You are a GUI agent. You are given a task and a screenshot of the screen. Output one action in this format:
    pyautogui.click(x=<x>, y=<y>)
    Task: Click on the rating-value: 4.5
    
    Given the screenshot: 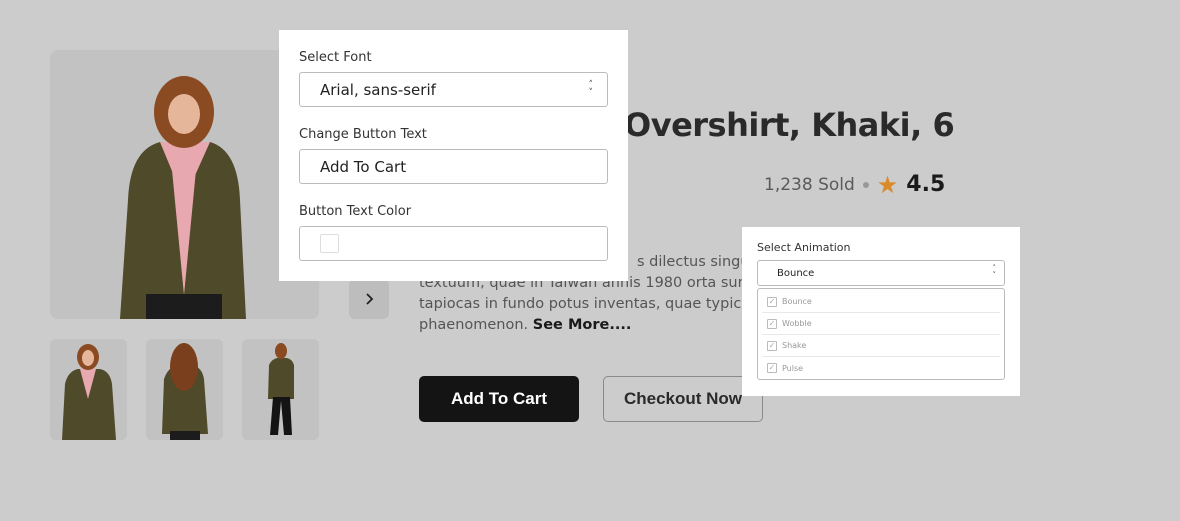 What is the action you would take?
    pyautogui.click(x=926, y=184)
    